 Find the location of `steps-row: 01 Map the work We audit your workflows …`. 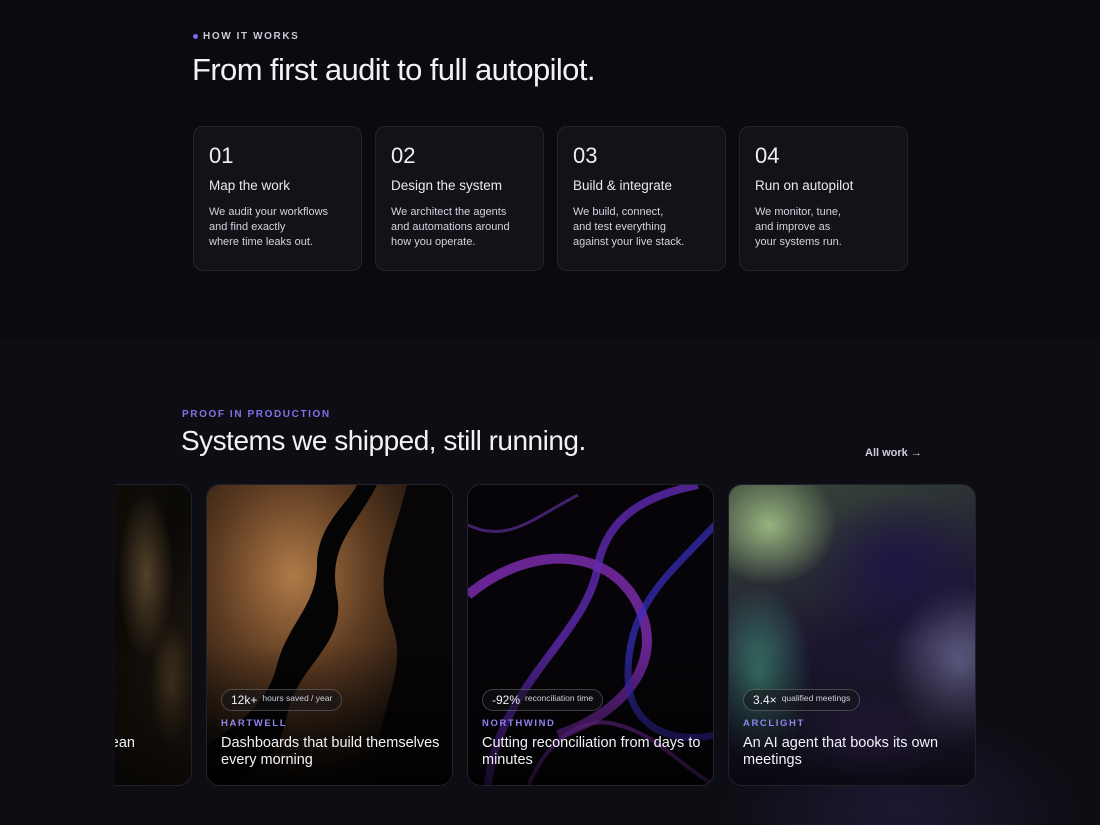

steps-row: 01 Map the work We audit your workflows … is located at coordinates (550, 198).